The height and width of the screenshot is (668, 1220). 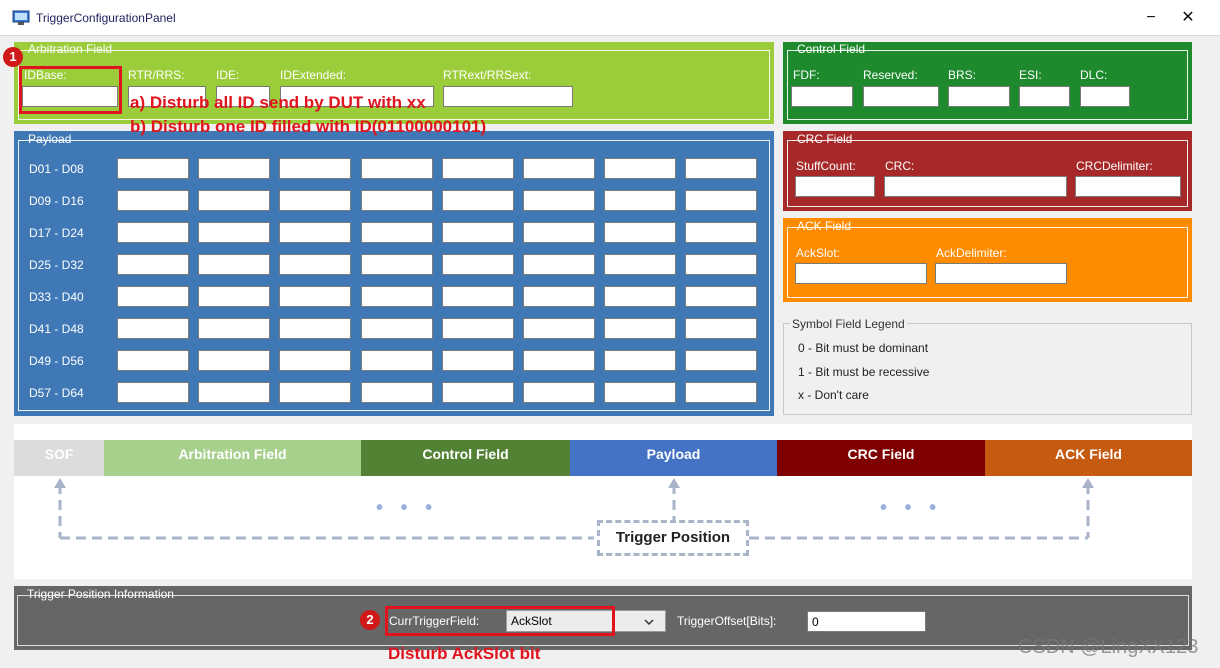 I want to click on reserved-input, so click(x=901, y=96).